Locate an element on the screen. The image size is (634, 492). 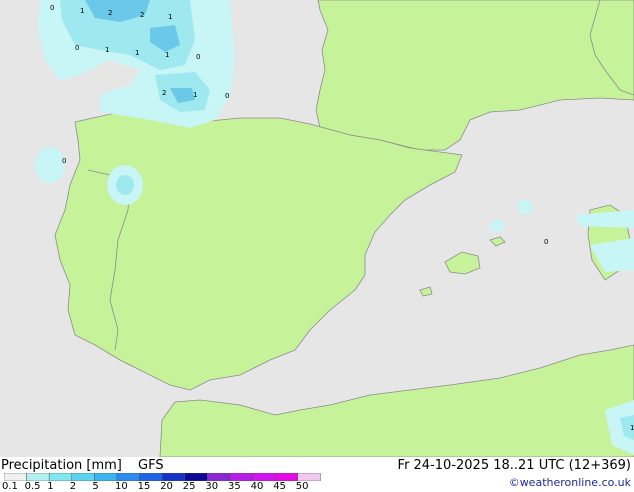
legend-tick-label: 2 is located at coordinates (73, 486).